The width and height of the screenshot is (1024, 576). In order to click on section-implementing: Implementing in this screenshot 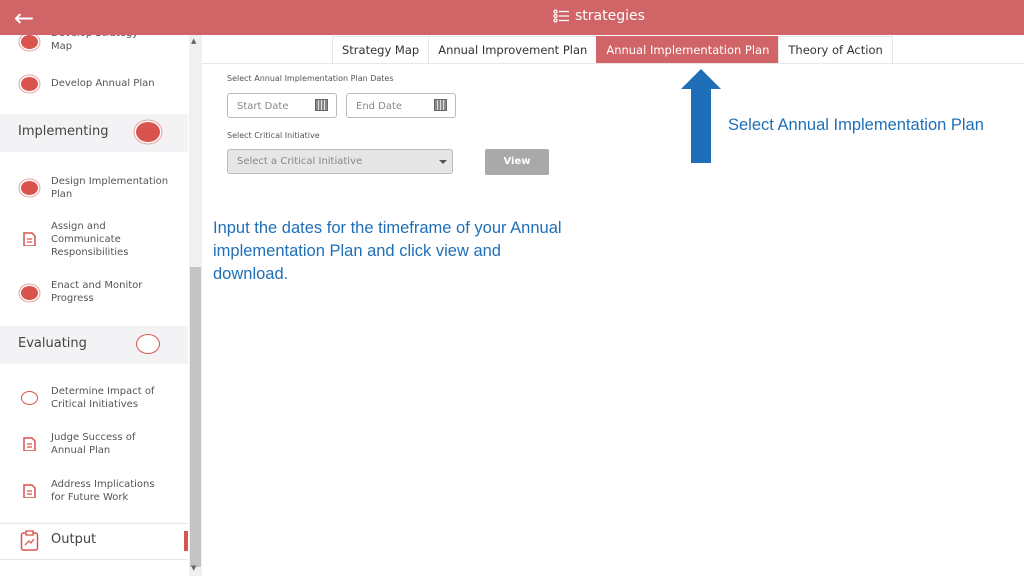, I will do `click(94, 133)`.